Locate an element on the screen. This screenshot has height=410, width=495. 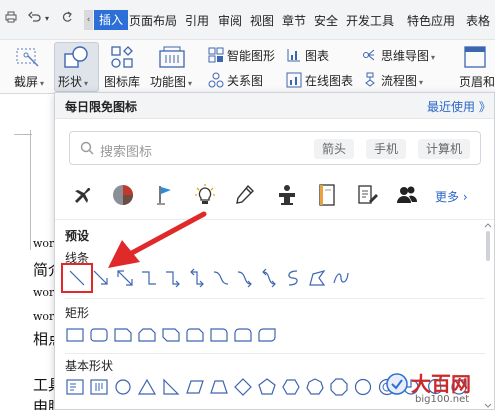
parallelogram-shape is located at coordinates (195, 387).